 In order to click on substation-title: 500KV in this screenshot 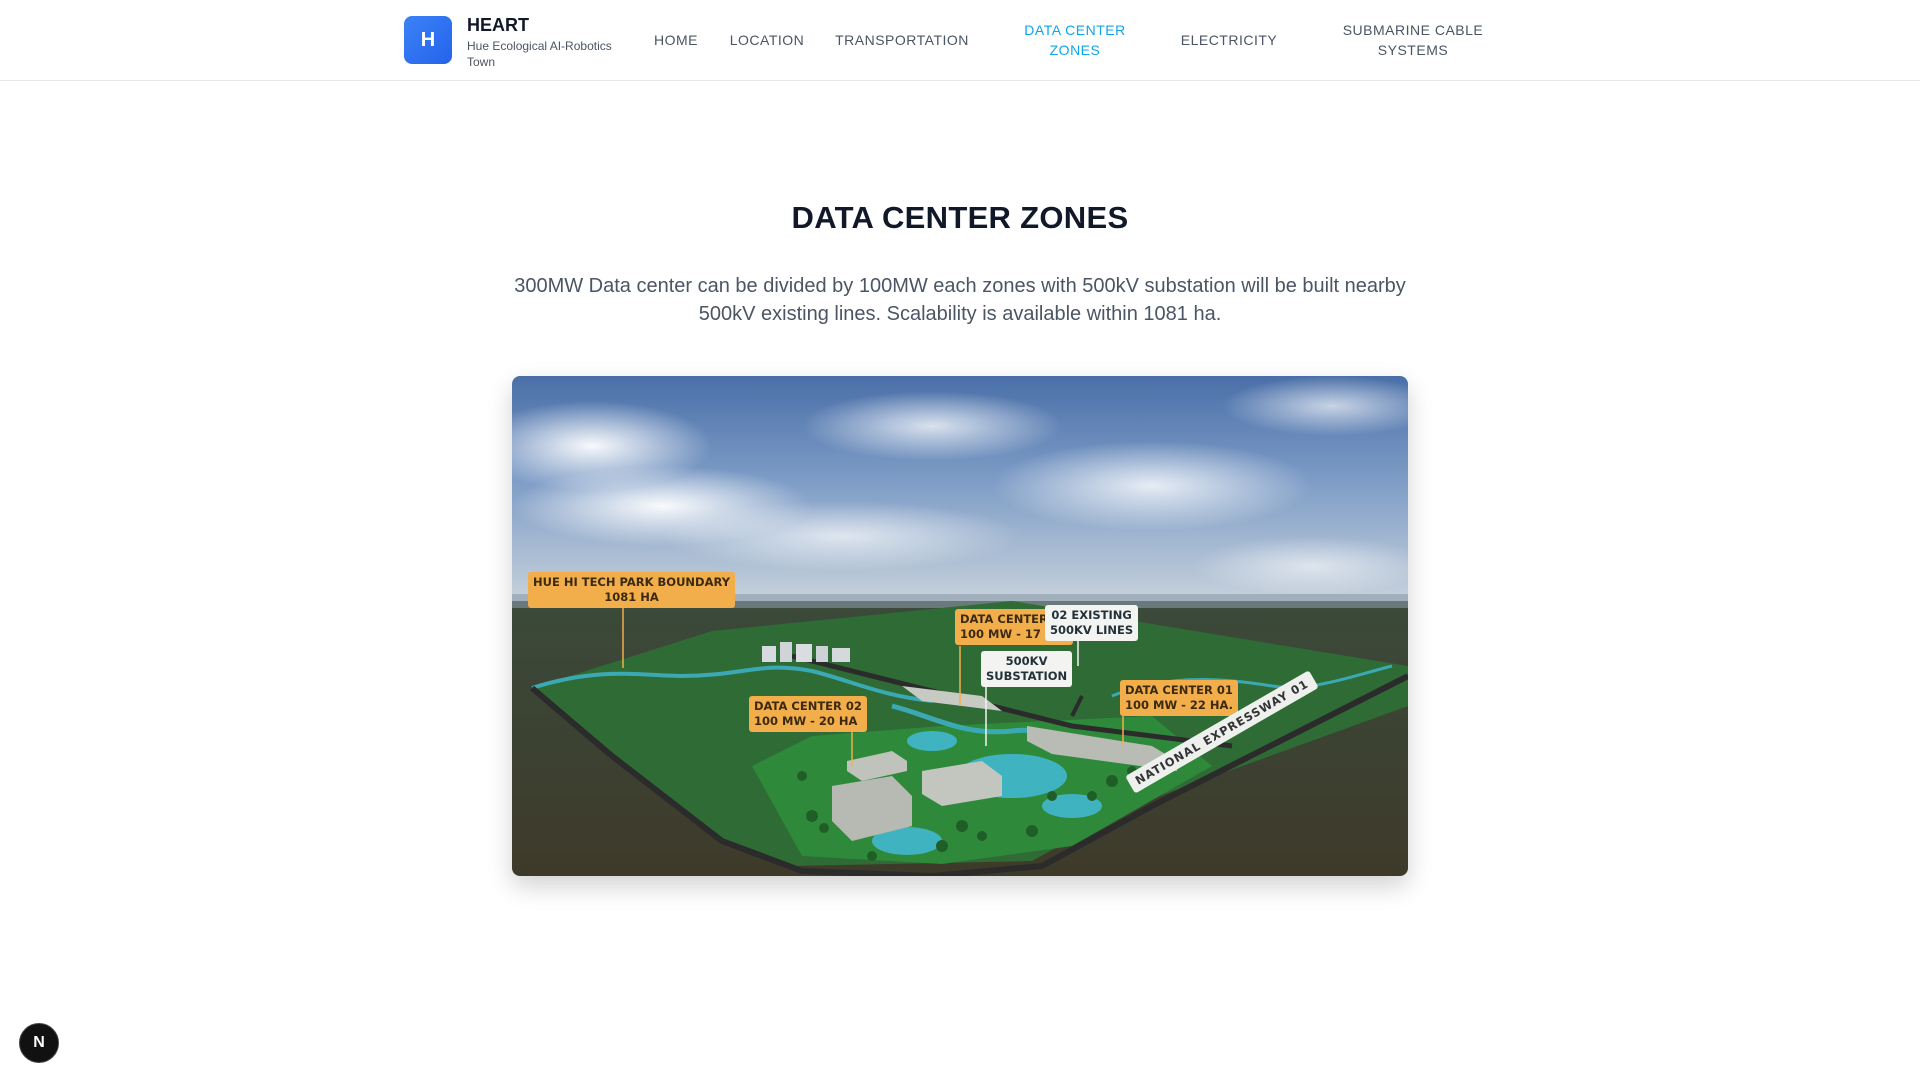, I will do `click(1026, 661)`.